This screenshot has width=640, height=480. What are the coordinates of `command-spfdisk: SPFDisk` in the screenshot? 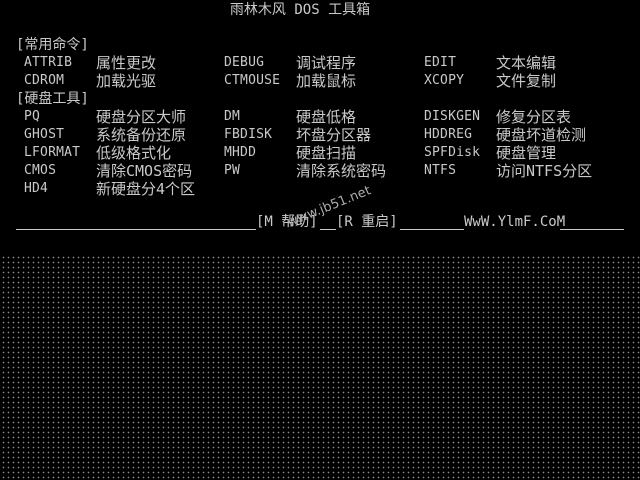 It's located at (452, 153).